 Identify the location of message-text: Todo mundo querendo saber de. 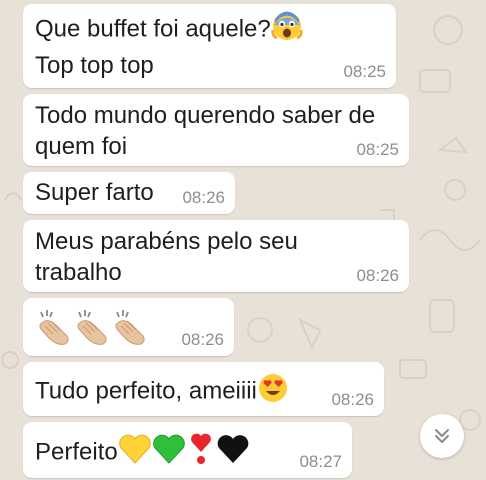
(205, 115).